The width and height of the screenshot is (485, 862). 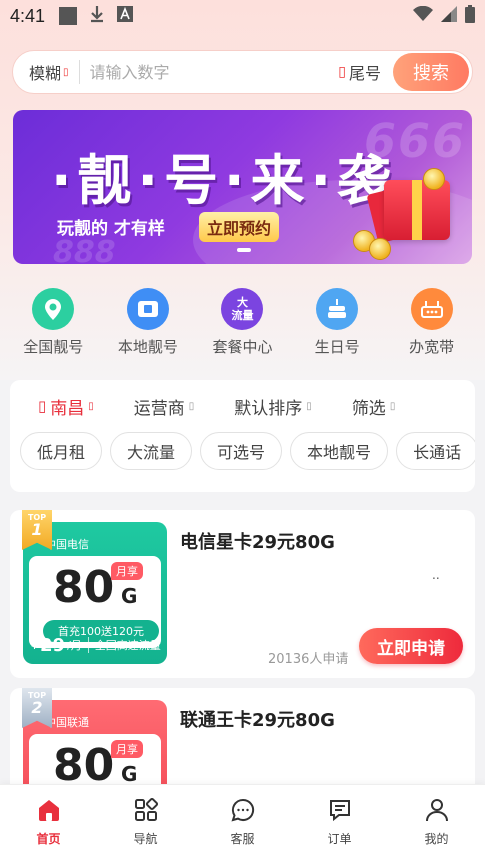 What do you see at coordinates (127, 645) in the screenshot?
I see `feature-label: 全国高速流量` at bounding box center [127, 645].